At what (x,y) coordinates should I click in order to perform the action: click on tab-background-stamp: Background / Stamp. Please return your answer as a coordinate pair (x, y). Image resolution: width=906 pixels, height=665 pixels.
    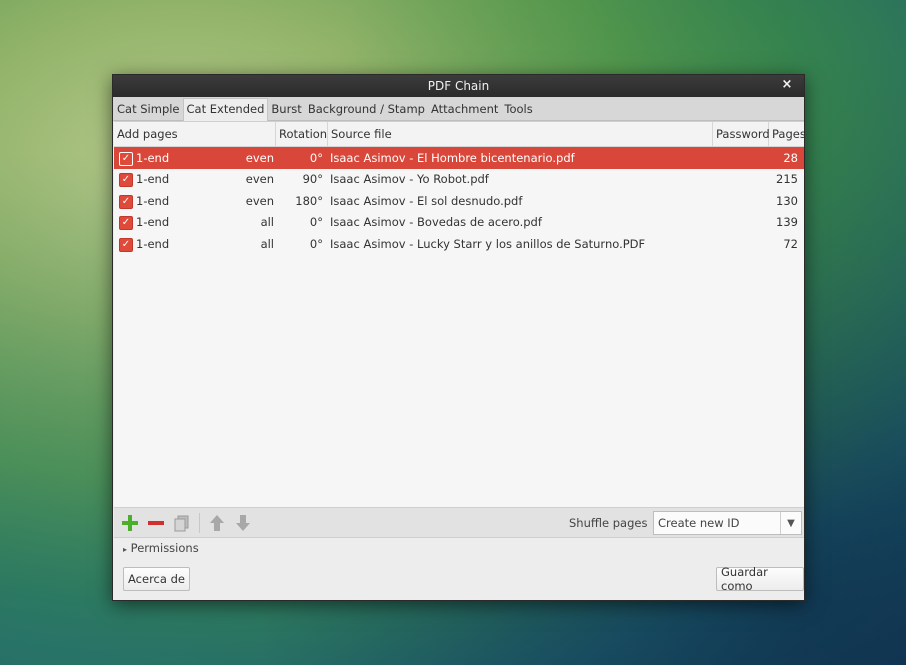
    Looking at the image, I should click on (366, 109).